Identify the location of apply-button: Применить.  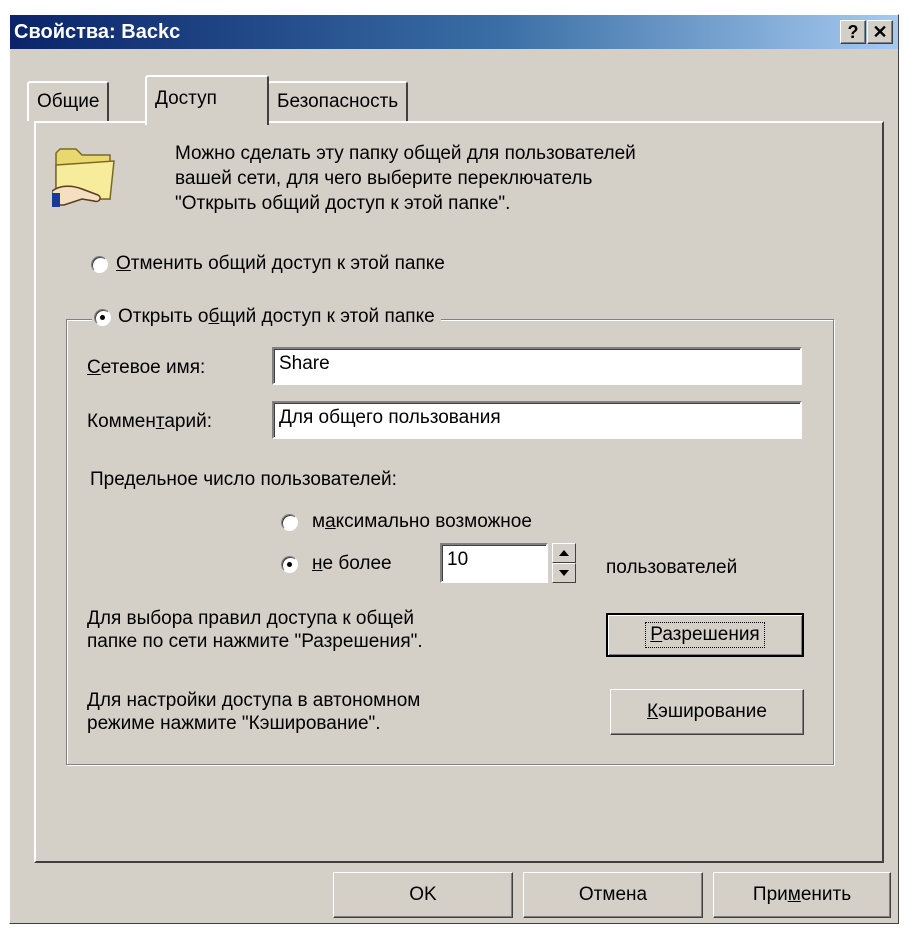
(802, 895).